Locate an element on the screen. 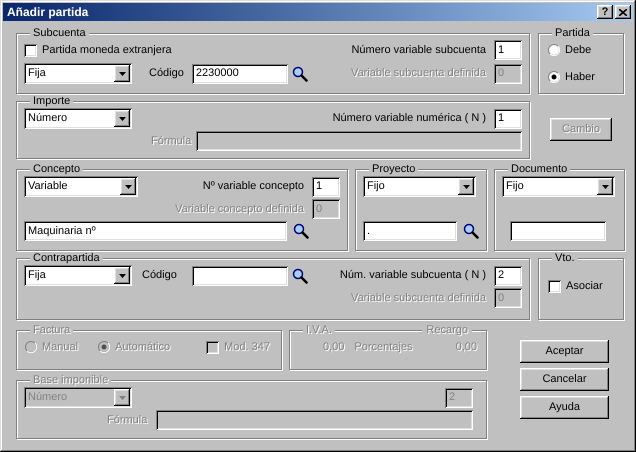 The width and height of the screenshot is (636, 452). dialog-button: Ayuda is located at coordinates (564, 407).